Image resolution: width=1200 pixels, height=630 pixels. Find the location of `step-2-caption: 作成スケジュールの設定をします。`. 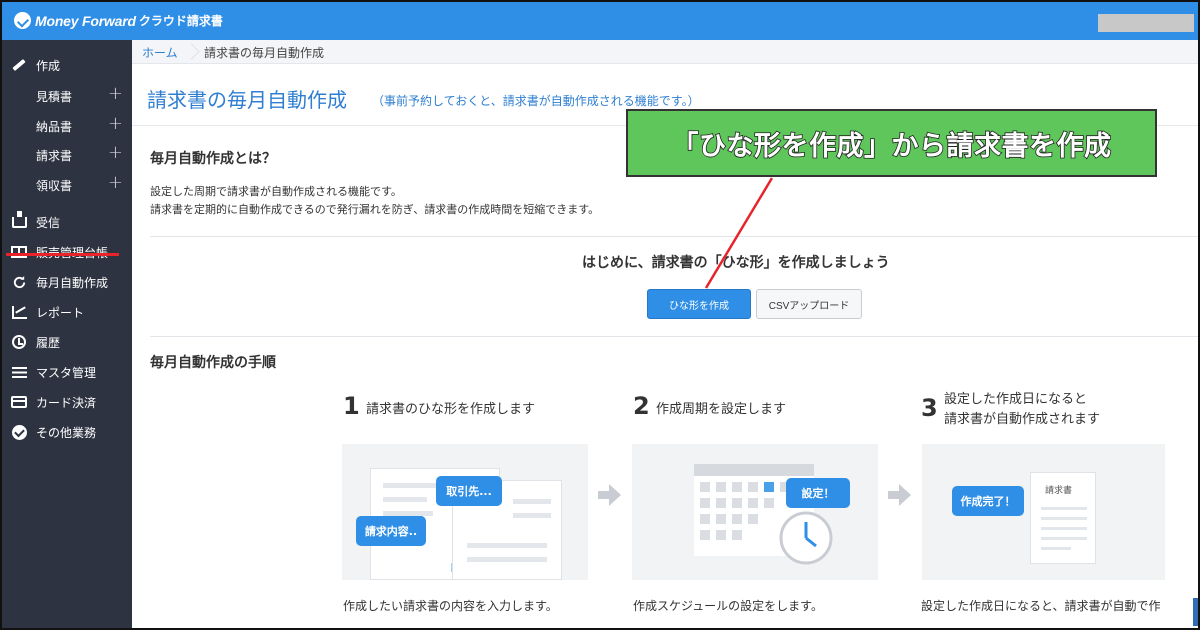

step-2-caption: 作成スケジュールの設定をします。 is located at coordinates (728, 606).